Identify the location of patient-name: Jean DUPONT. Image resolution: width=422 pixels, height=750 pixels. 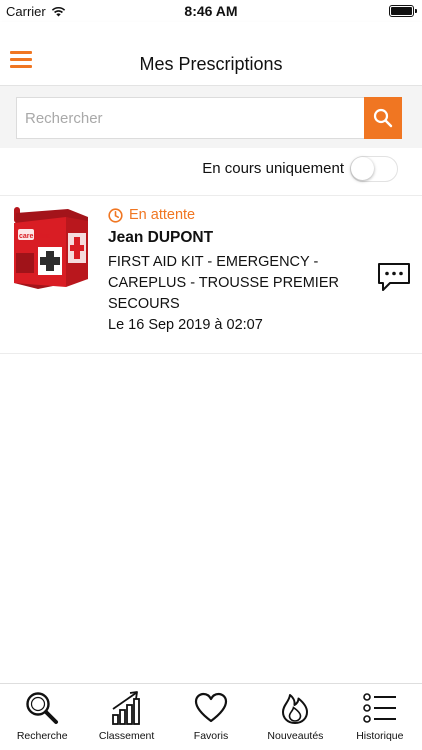
(161, 237).